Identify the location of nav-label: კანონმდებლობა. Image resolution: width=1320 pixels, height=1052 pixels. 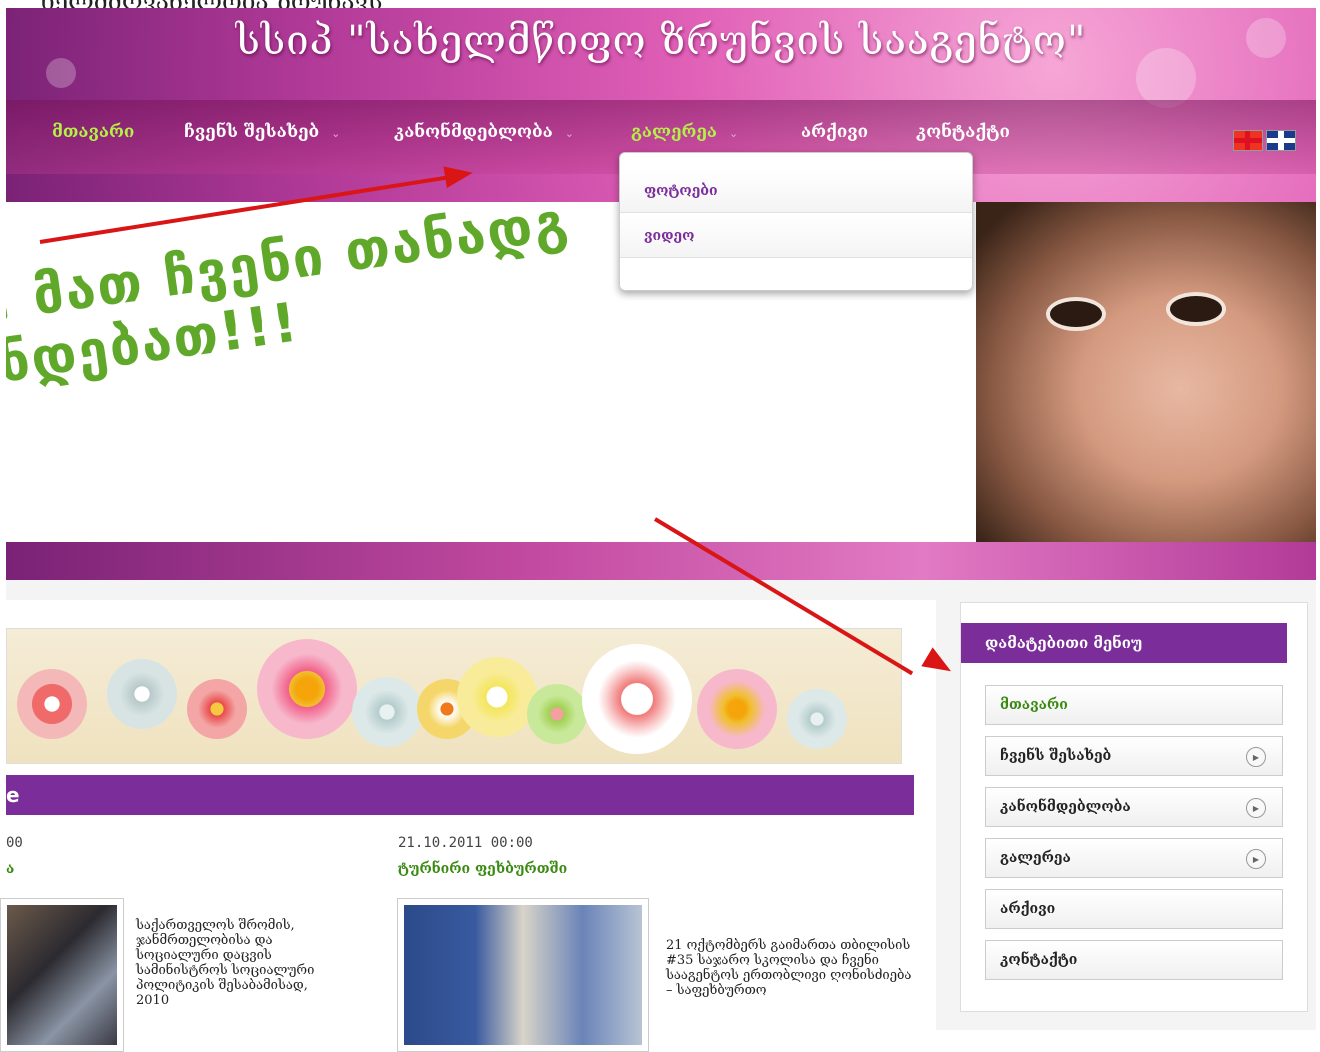
(473, 132).